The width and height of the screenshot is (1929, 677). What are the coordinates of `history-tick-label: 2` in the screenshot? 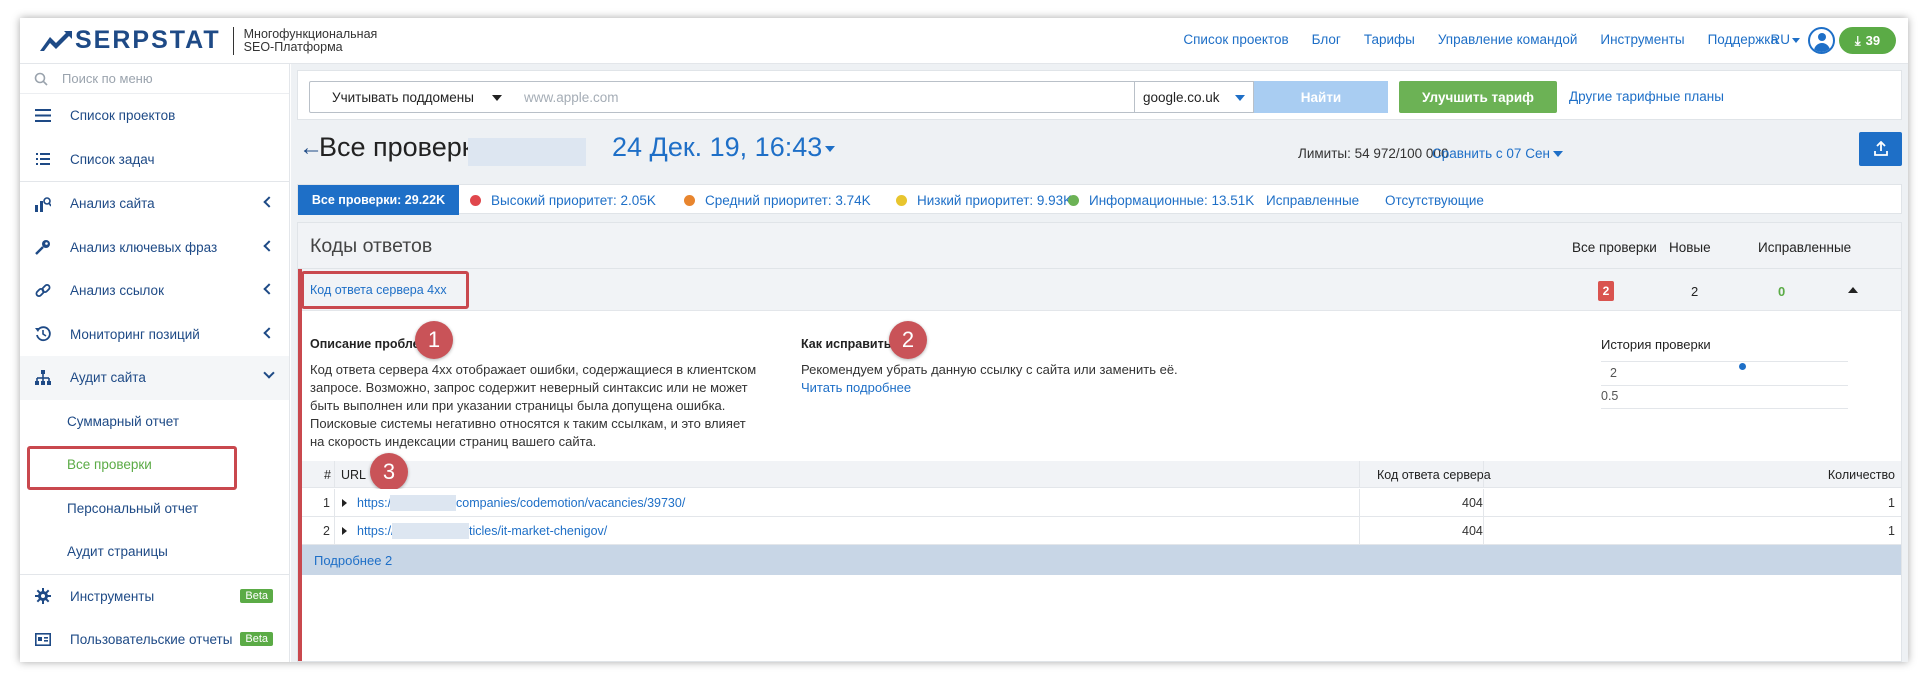 It's located at (1613, 373).